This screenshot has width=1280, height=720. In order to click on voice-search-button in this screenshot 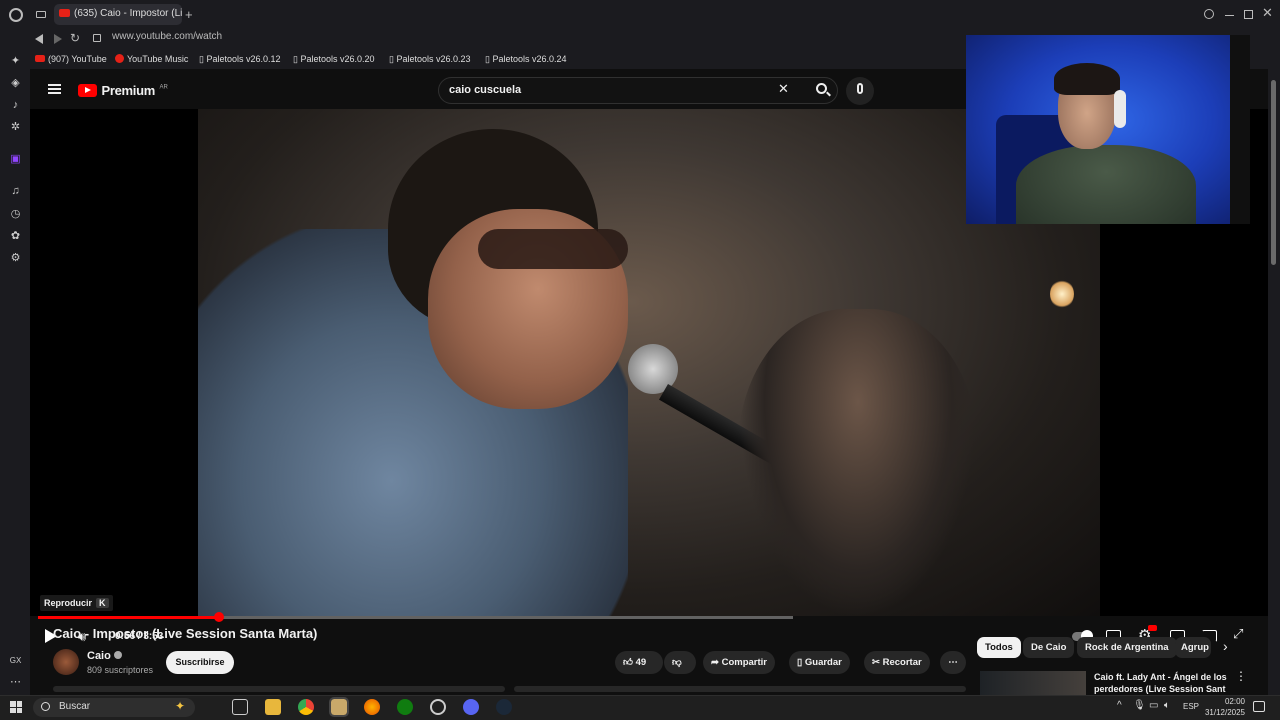, I will do `click(860, 91)`.